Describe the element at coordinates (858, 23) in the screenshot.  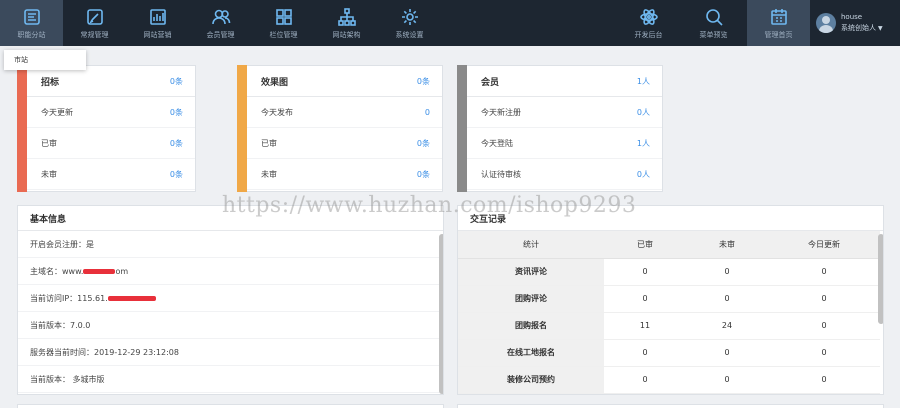
I see `user-menu: house 系统创始人 ▼` at that location.